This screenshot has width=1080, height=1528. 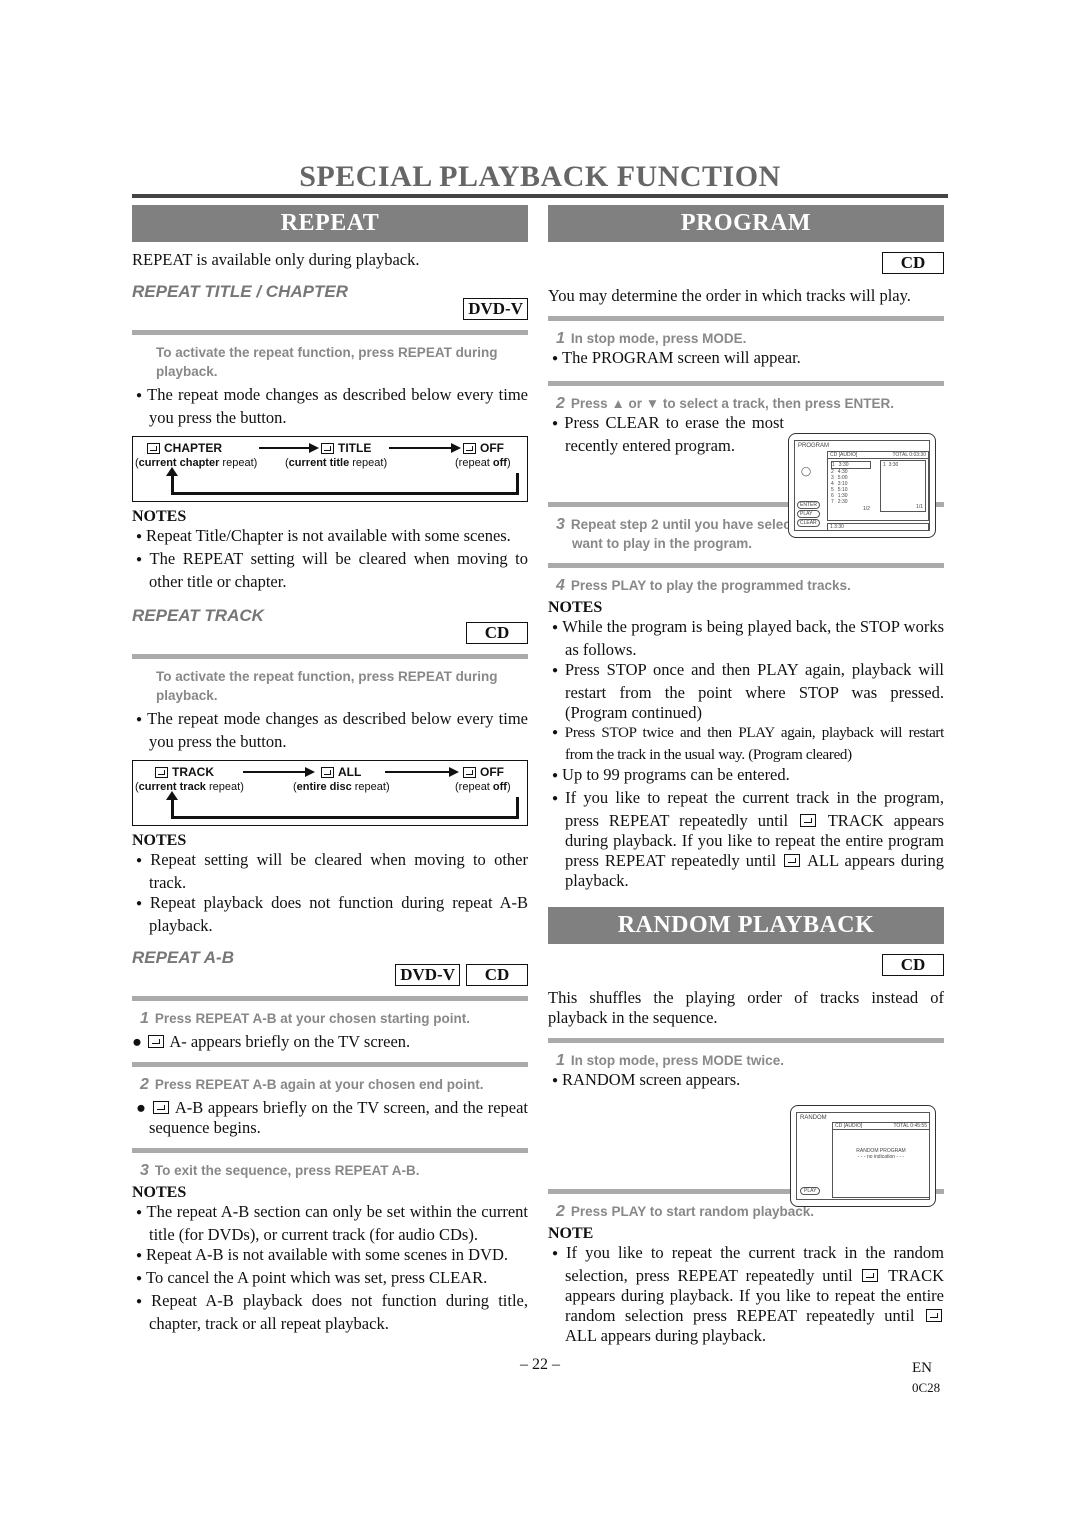 What do you see at coordinates (746, 1081) in the screenshot?
I see `bullet-item: RANDOM screen appears.` at bounding box center [746, 1081].